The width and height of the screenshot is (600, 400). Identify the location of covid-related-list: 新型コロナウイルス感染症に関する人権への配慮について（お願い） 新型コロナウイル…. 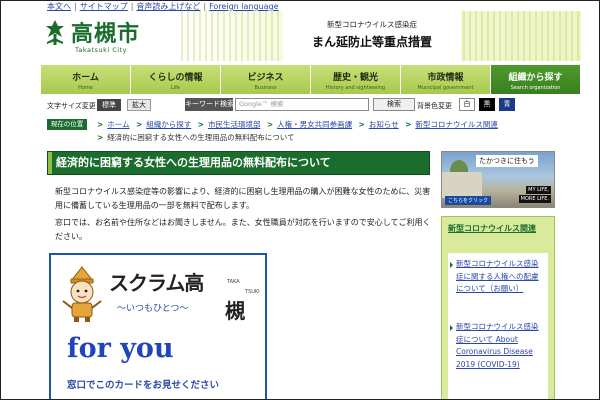
(498, 326).